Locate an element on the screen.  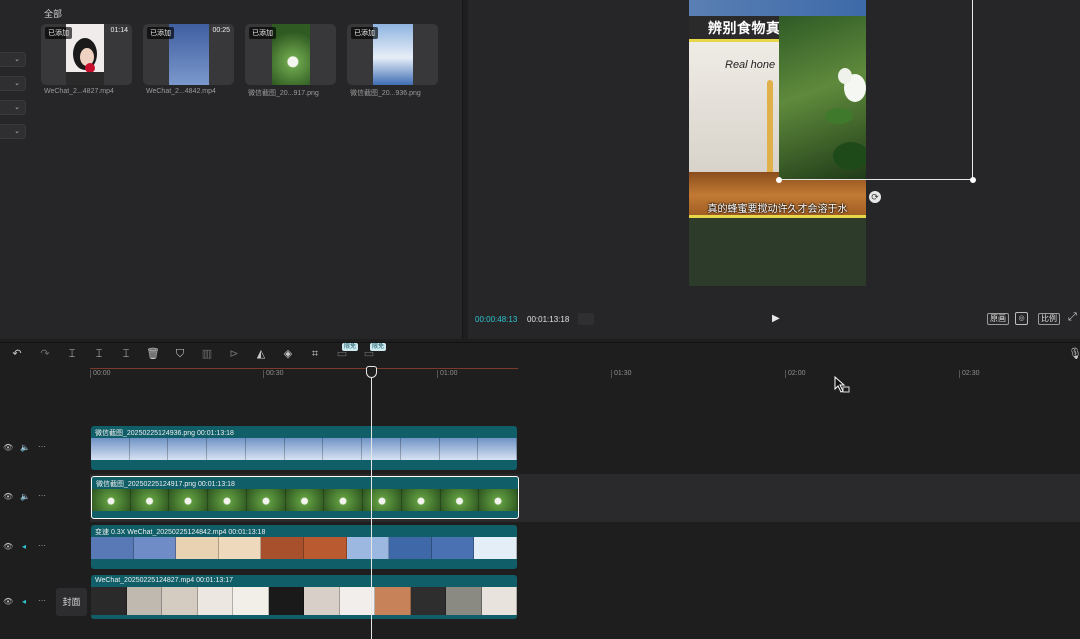
clip-label: 微信截图_20250225124936.png 00:01:13:18 is located at coordinates (164, 433).